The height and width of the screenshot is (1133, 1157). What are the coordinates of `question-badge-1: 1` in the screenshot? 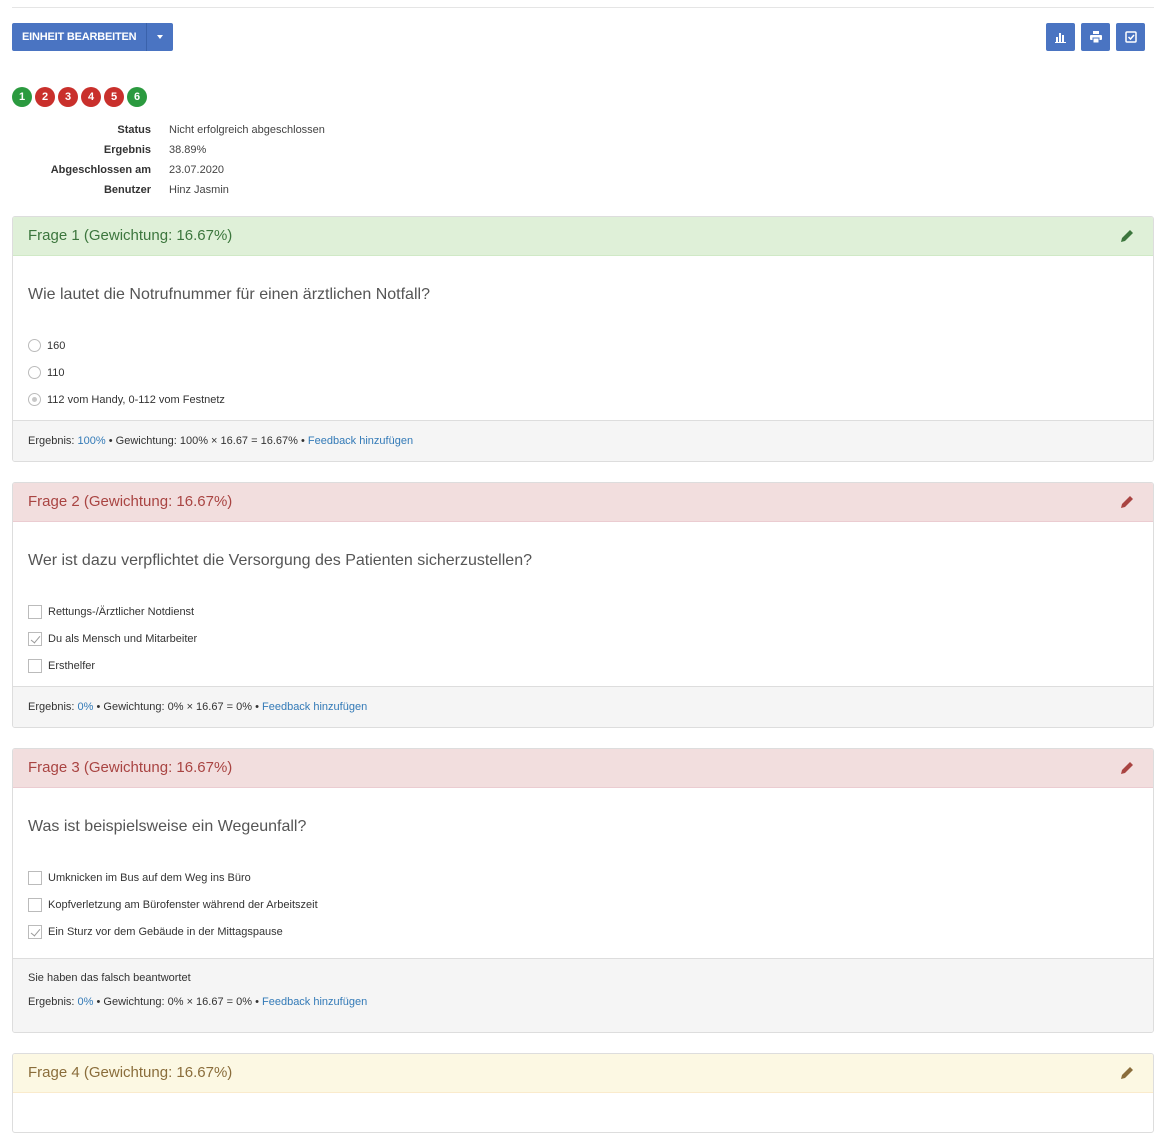 It's located at (22, 97).